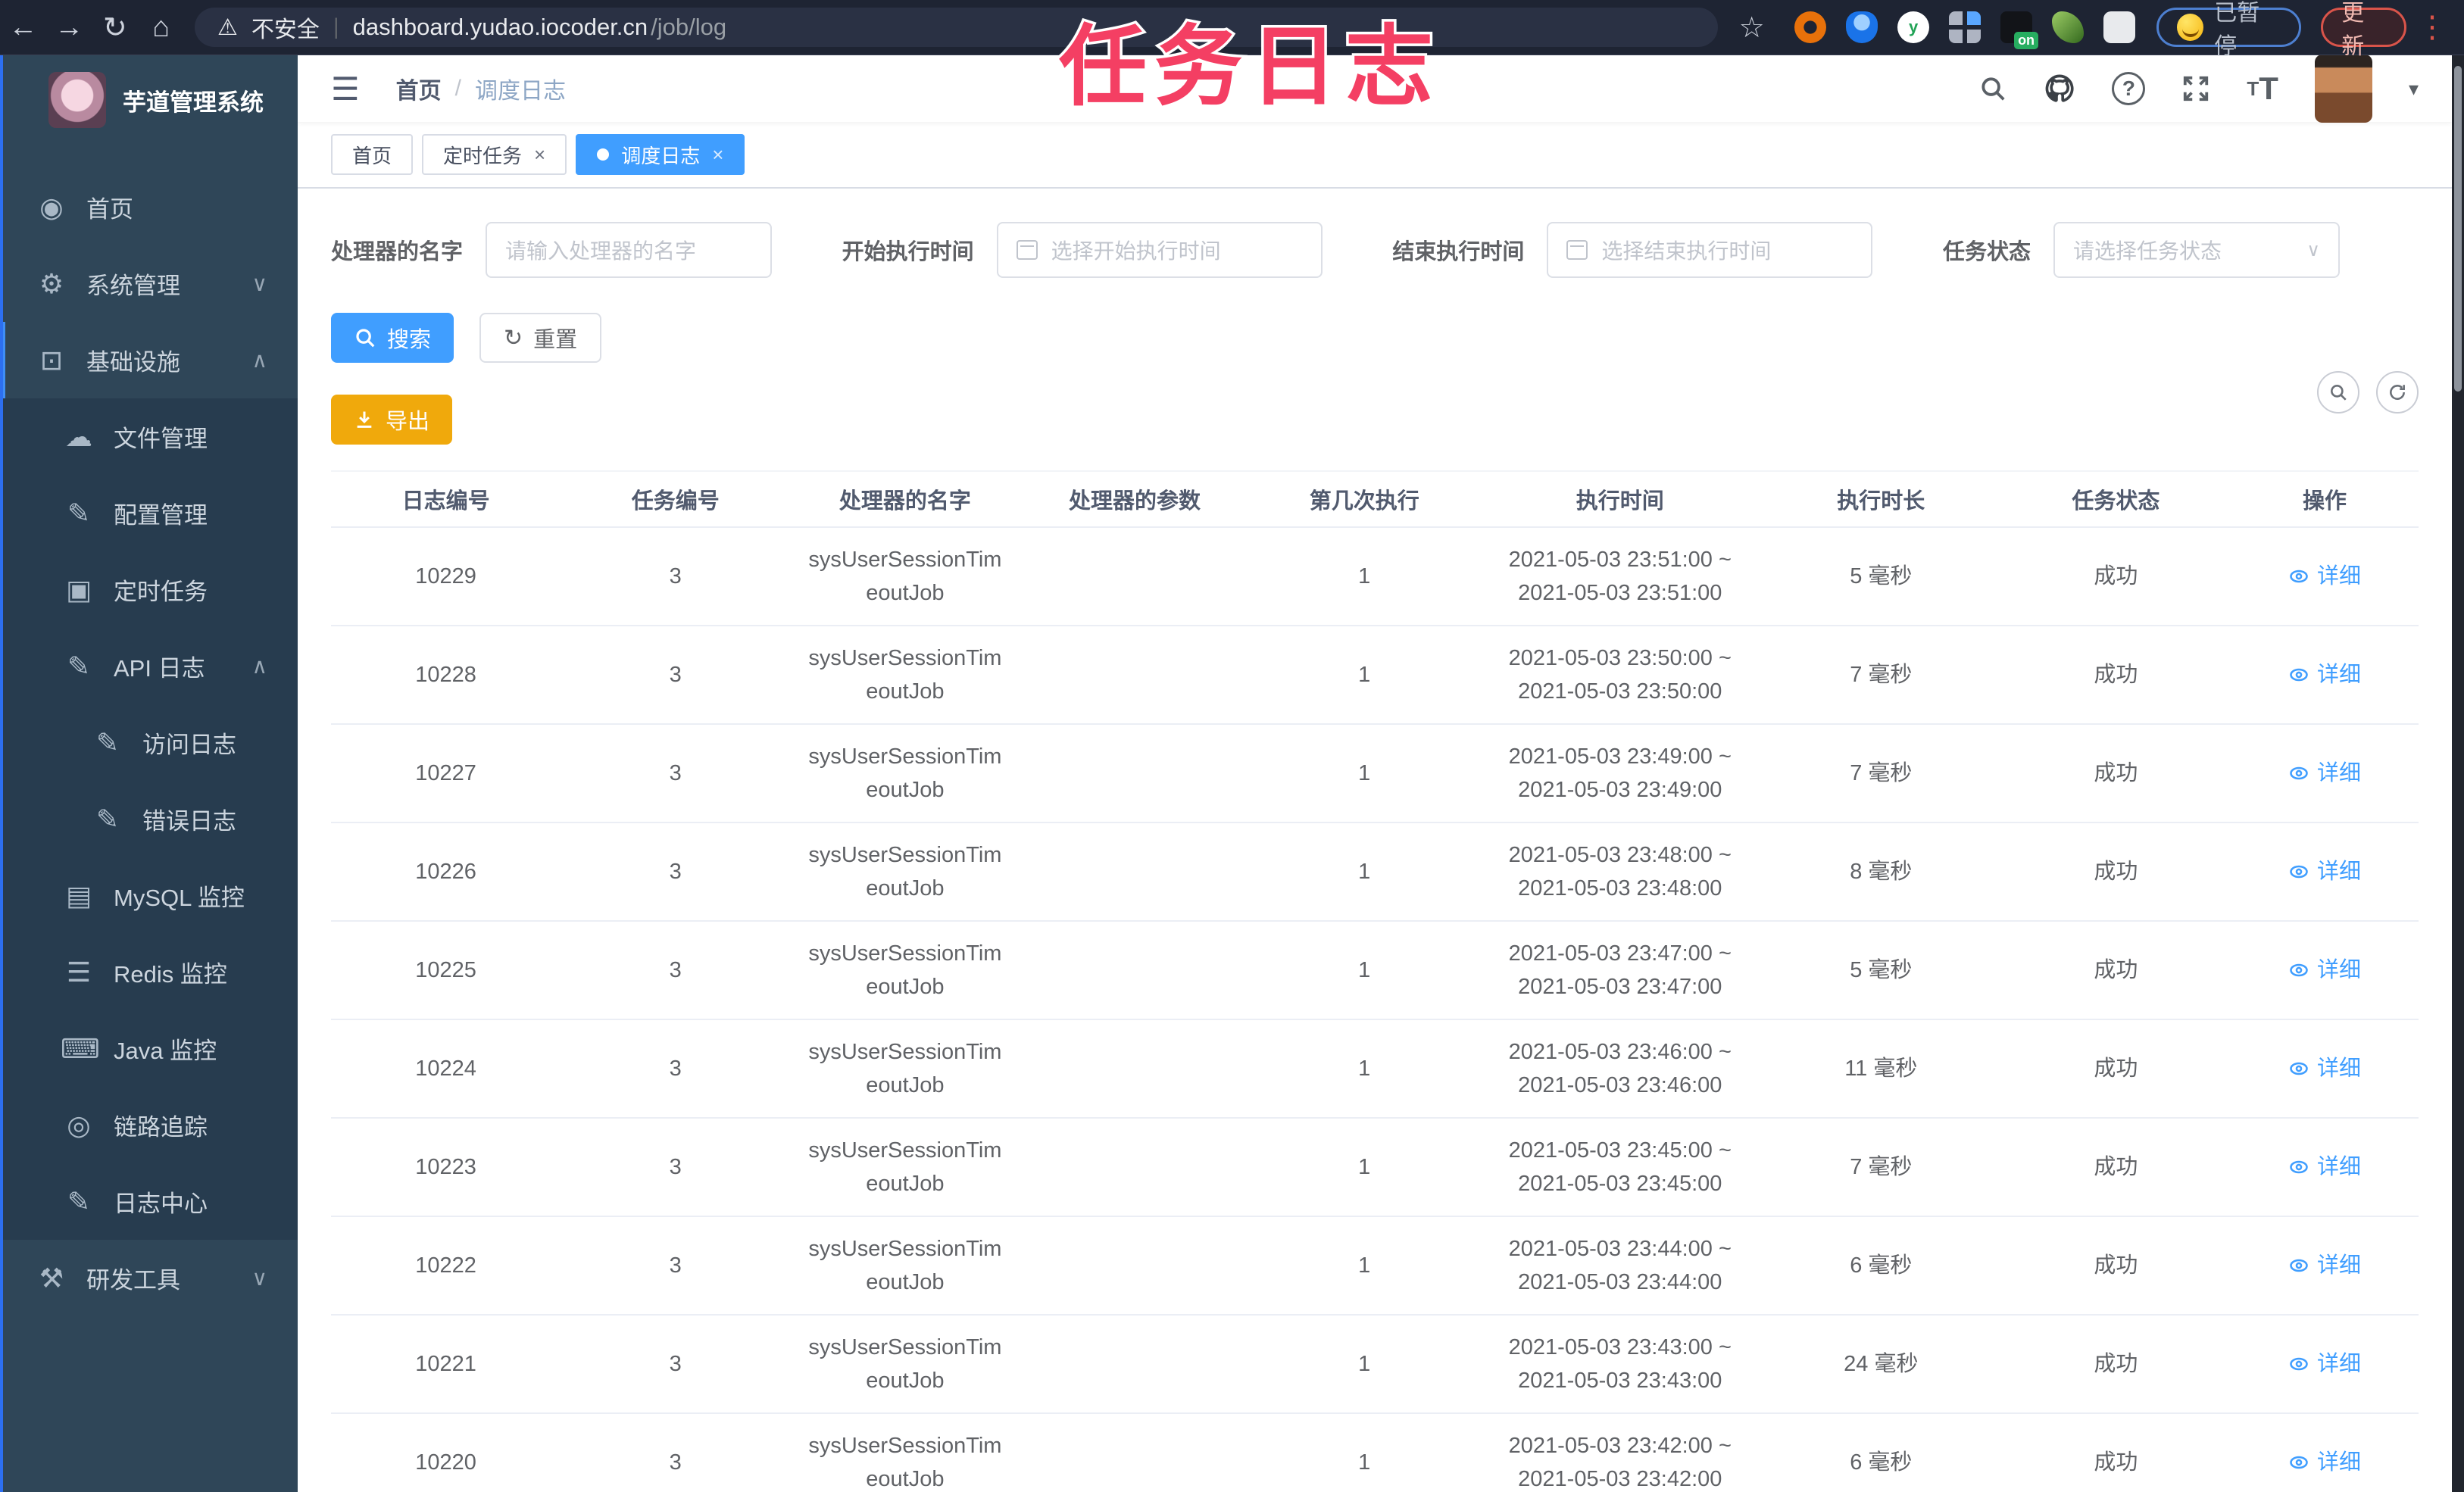 This screenshot has height=1492, width=2464. I want to click on sidebar-collapse-icon: ☰, so click(345, 89).